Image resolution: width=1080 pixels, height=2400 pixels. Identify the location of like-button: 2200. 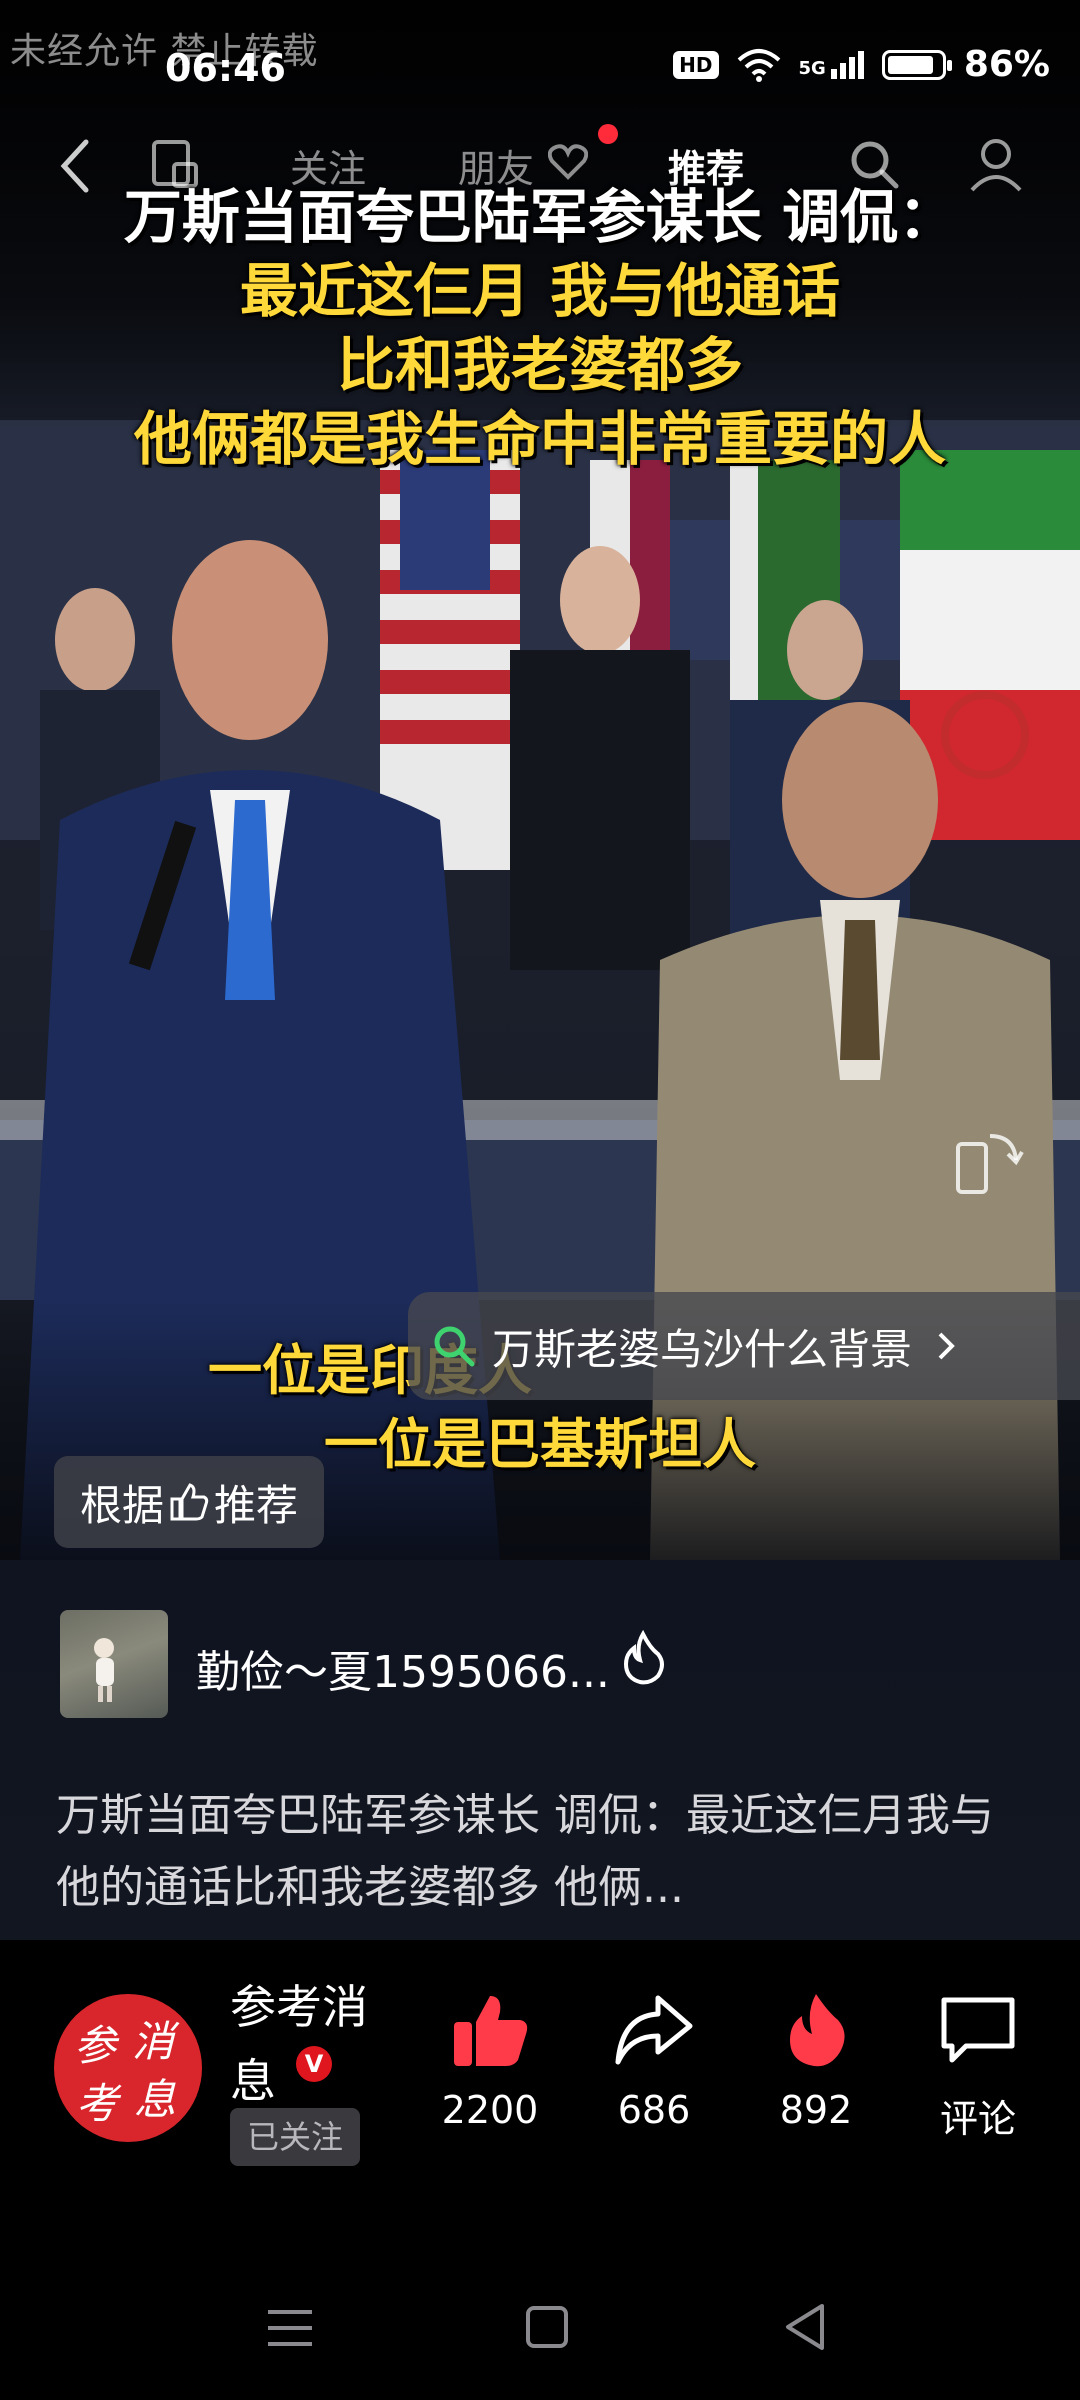
(490, 2061).